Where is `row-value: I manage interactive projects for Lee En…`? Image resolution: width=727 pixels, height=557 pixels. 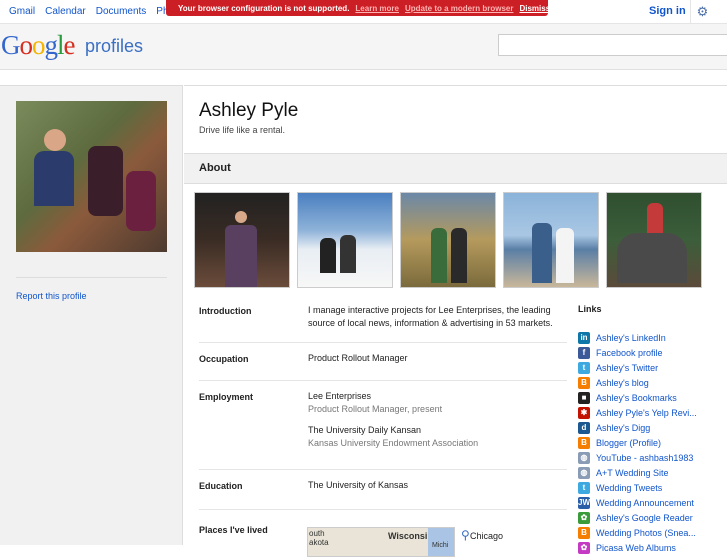 row-value: I manage interactive projects for Lee En… is located at coordinates (430, 316).